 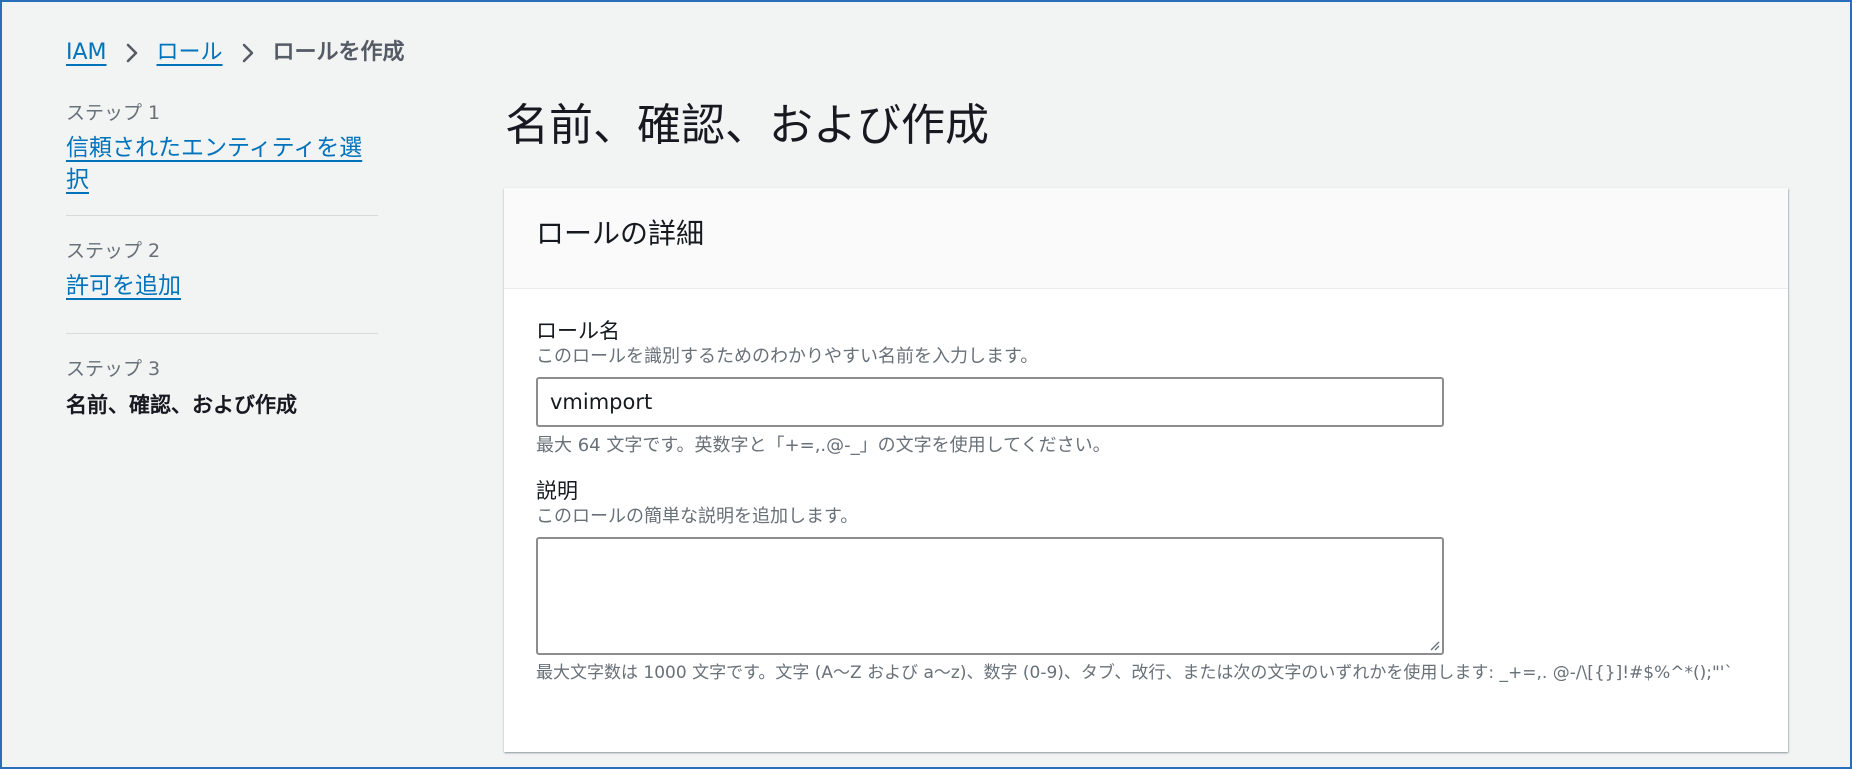 I want to click on wizard-step-1: ステップ 1 信頼されたエンティティを選択, so click(x=222, y=157).